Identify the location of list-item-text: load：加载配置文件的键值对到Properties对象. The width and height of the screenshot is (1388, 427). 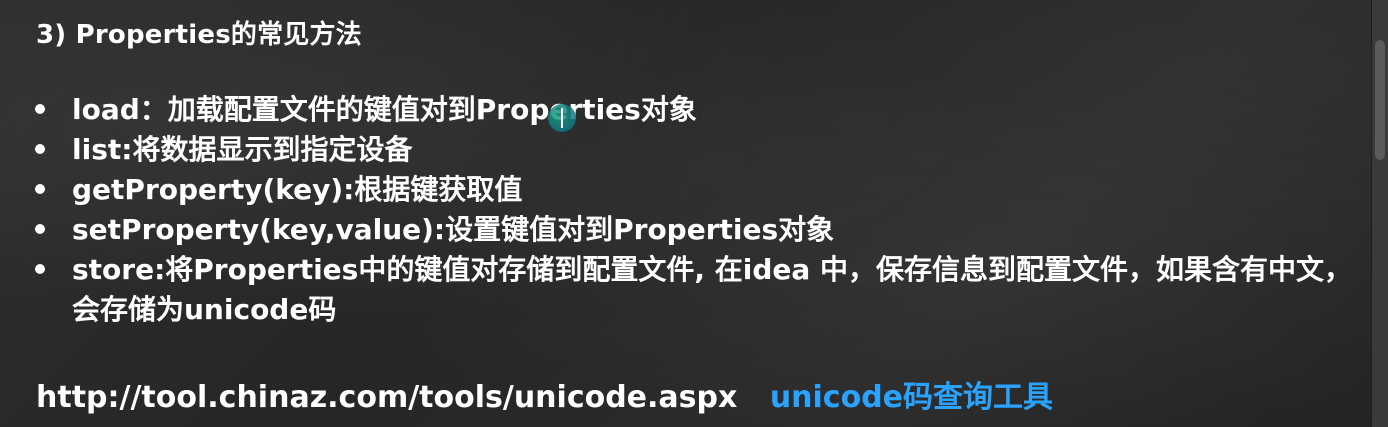
(384, 109).